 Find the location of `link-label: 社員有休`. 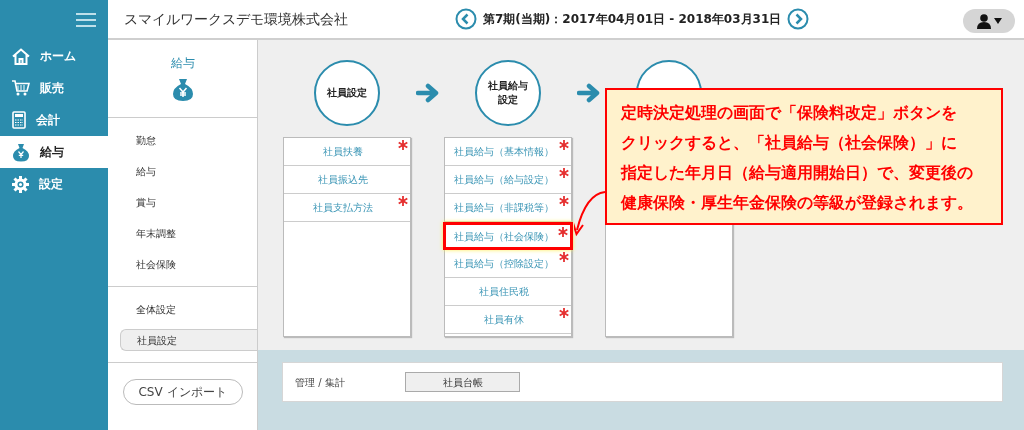

link-label: 社員有休 is located at coordinates (504, 320).